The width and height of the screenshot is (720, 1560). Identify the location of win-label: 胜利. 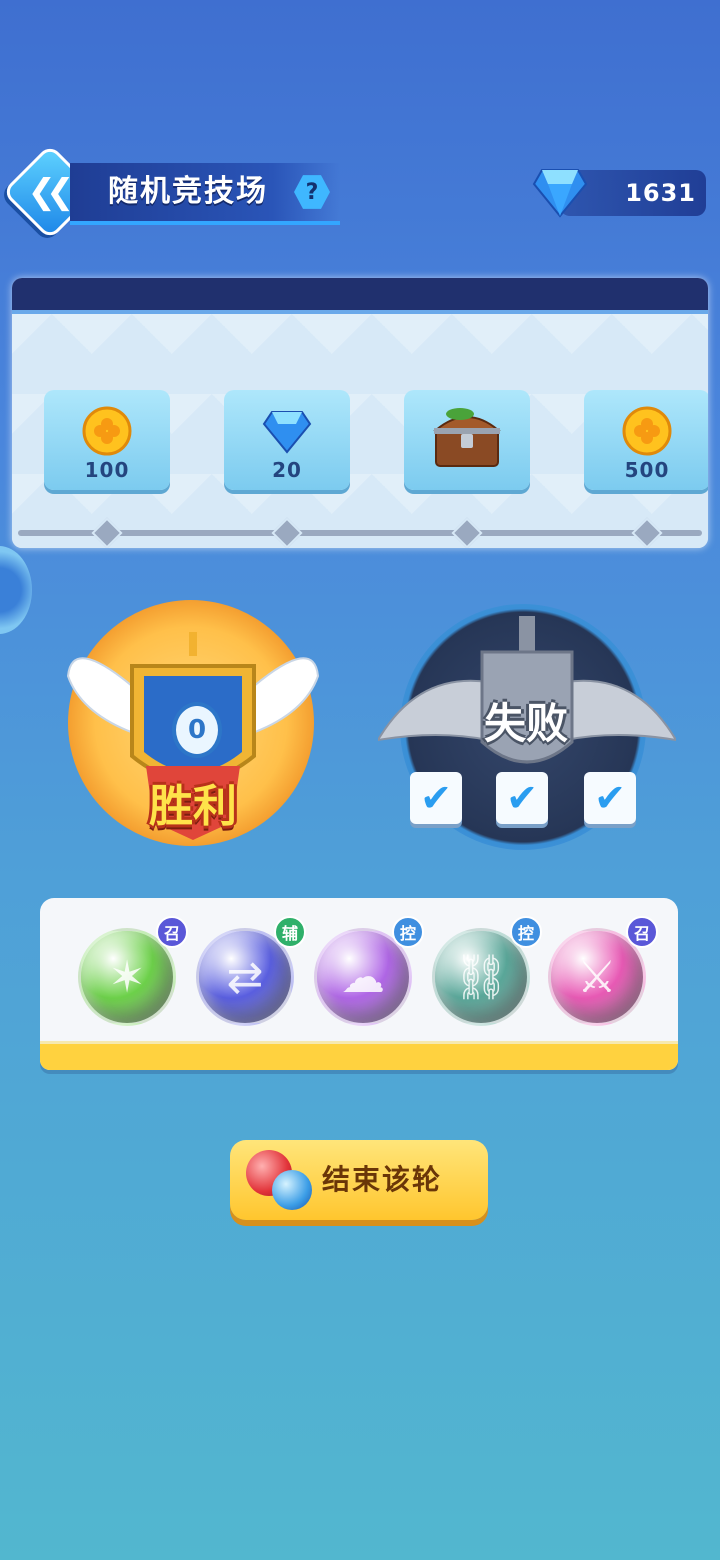
(193, 806).